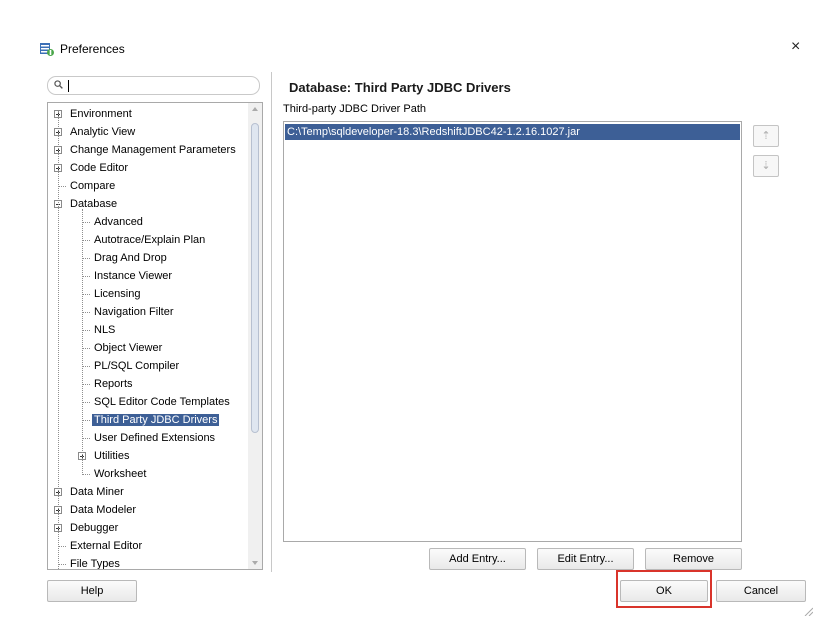  I want to click on scrollbar-thumb, so click(255, 278).